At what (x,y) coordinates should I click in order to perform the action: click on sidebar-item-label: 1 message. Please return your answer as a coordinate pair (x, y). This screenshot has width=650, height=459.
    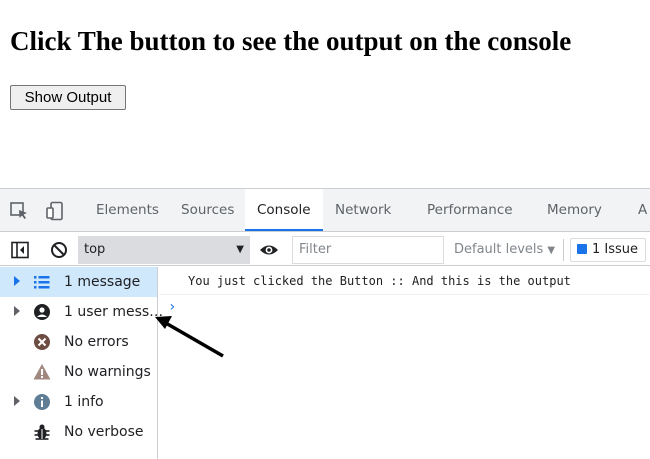
    Looking at the image, I should click on (102, 282).